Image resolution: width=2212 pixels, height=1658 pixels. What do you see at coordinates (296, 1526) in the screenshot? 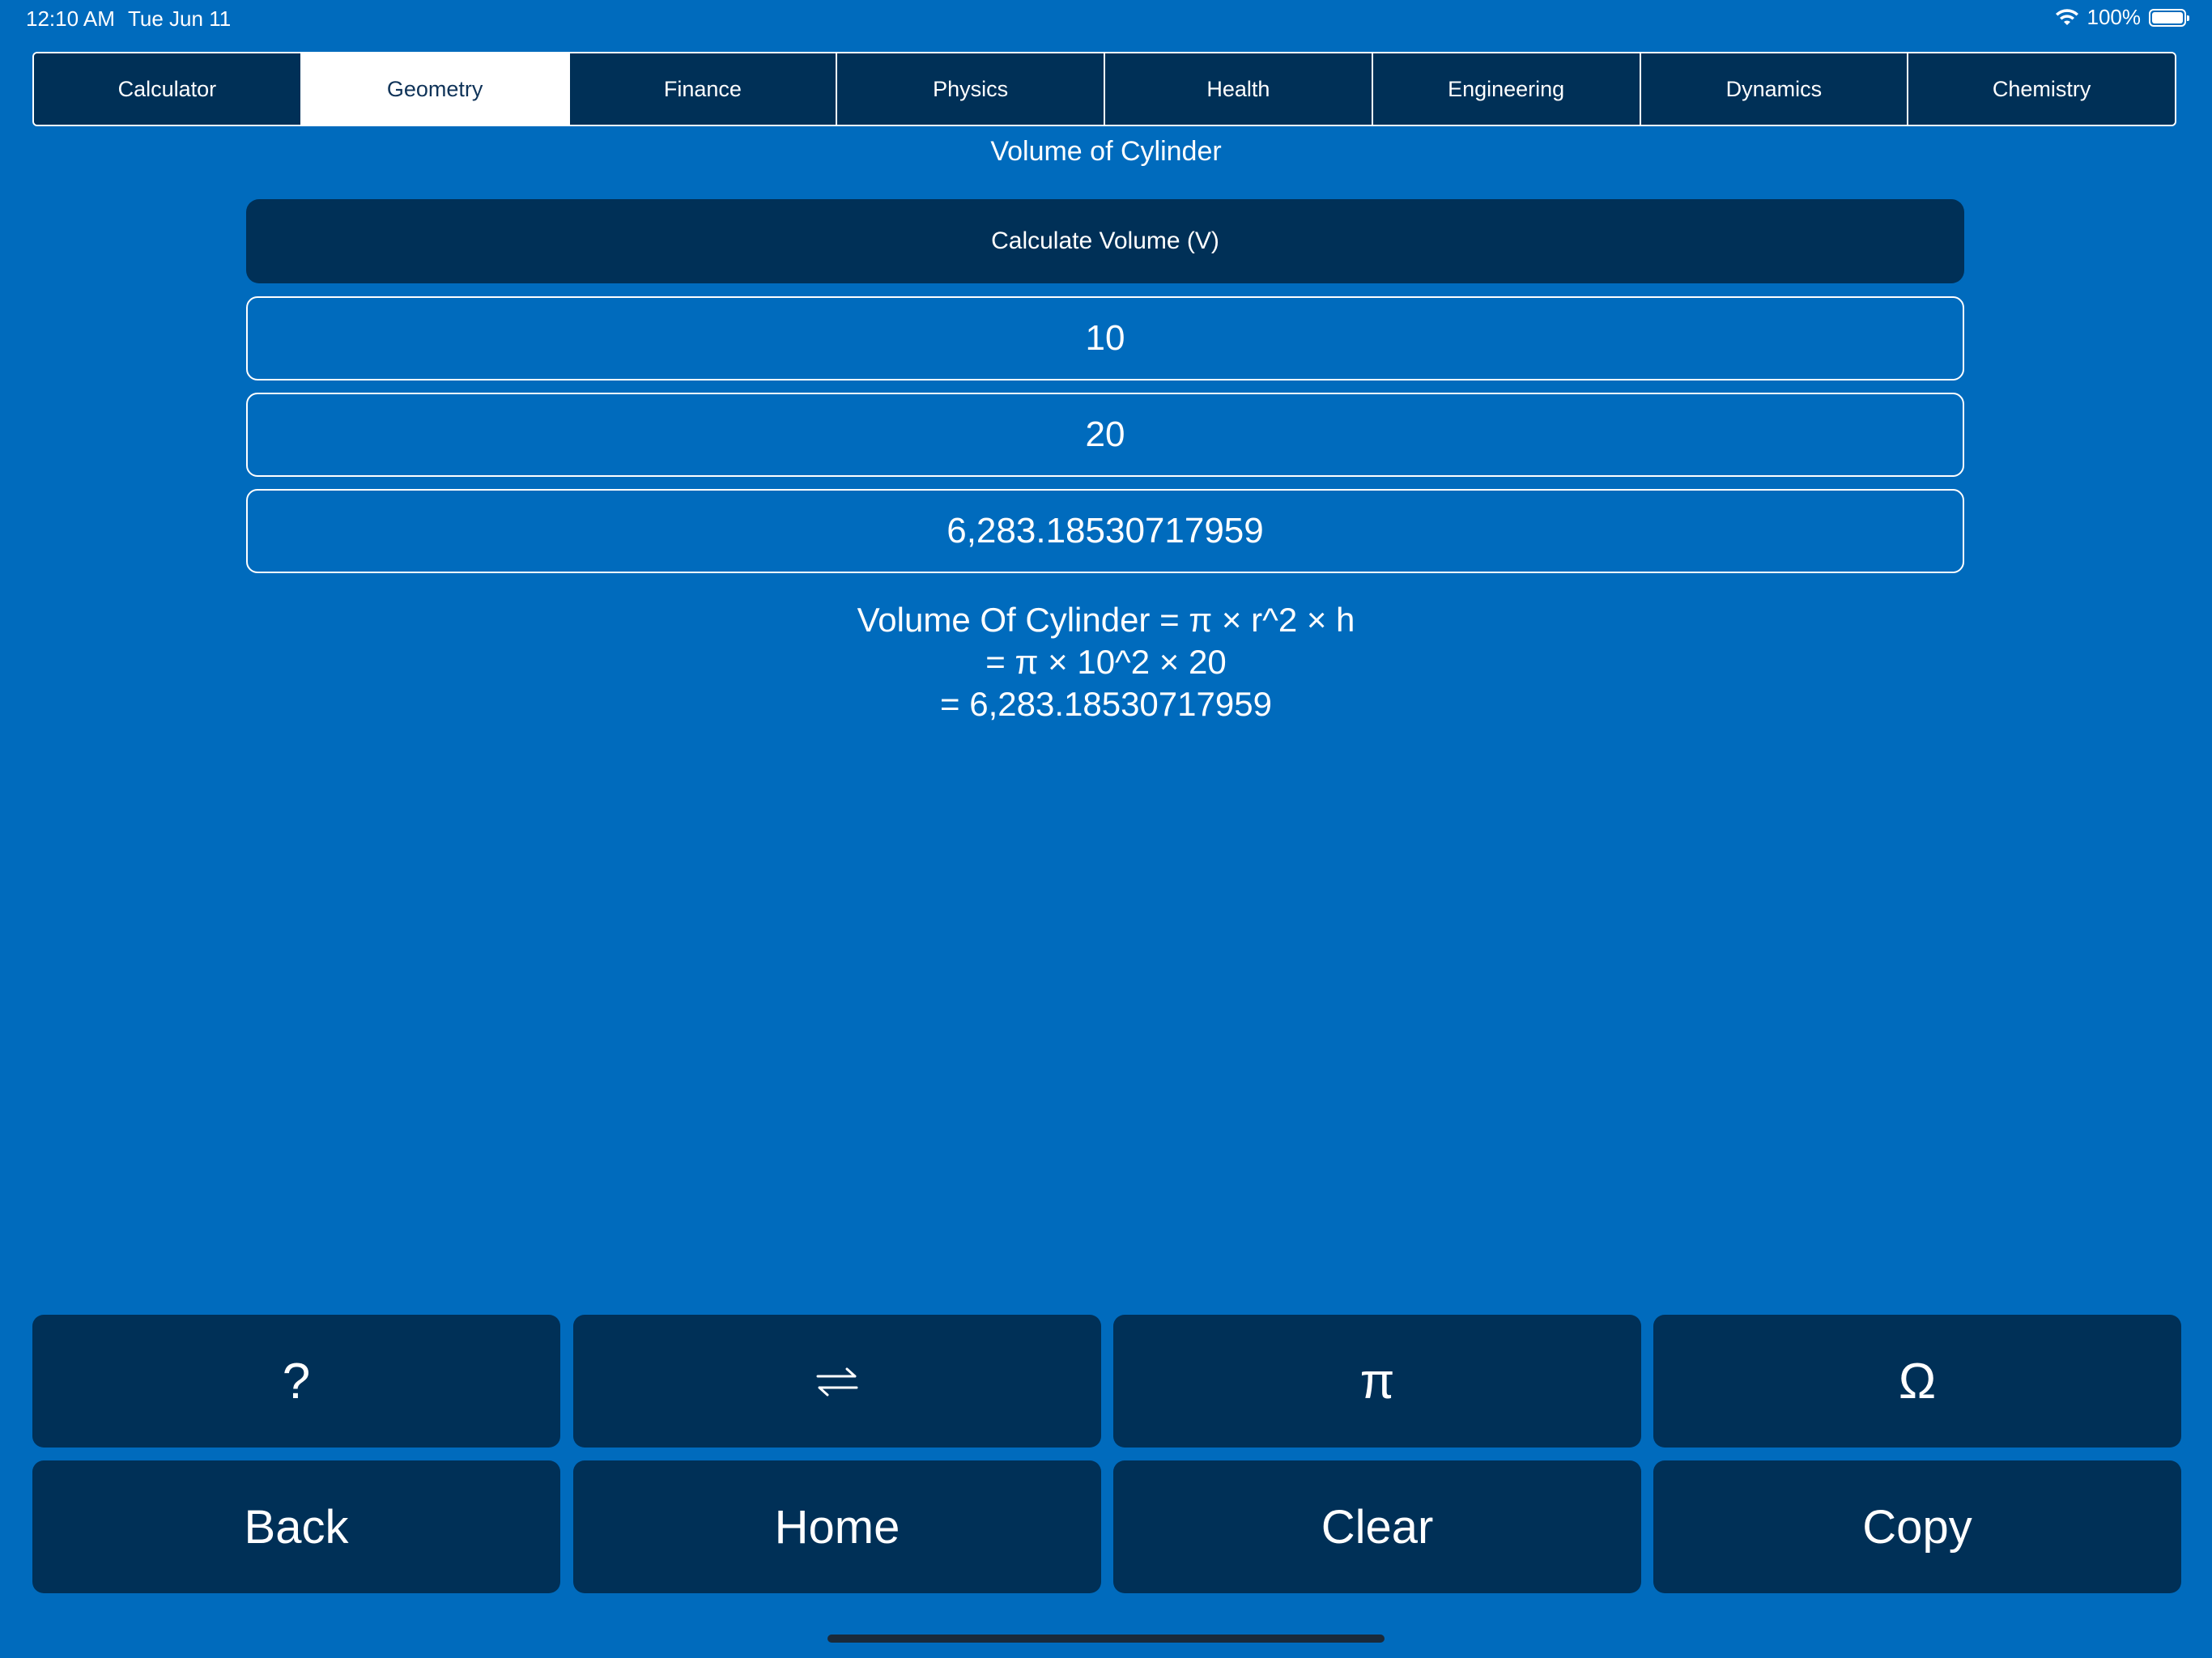
I see `back-button: Back` at bounding box center [296, 1526].